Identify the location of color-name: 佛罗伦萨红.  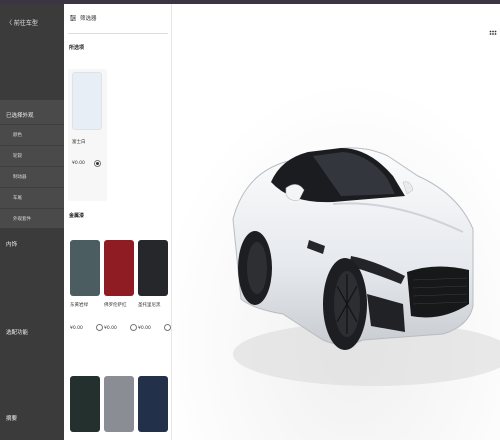
(115, 305).